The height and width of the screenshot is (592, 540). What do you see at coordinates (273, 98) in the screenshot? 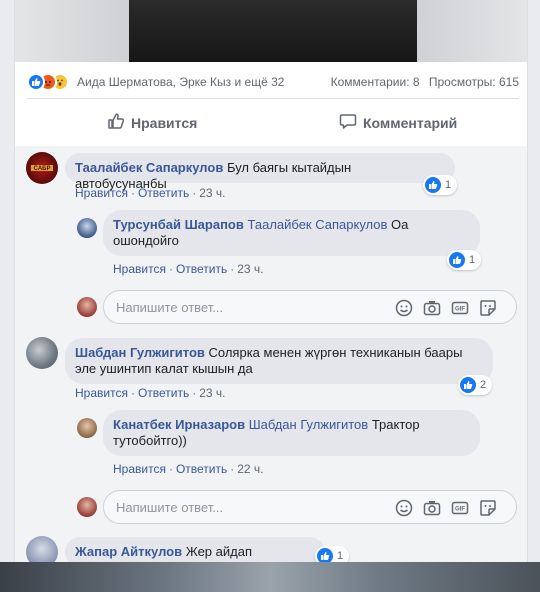
I see `divider` at bounding box center [273, 98].